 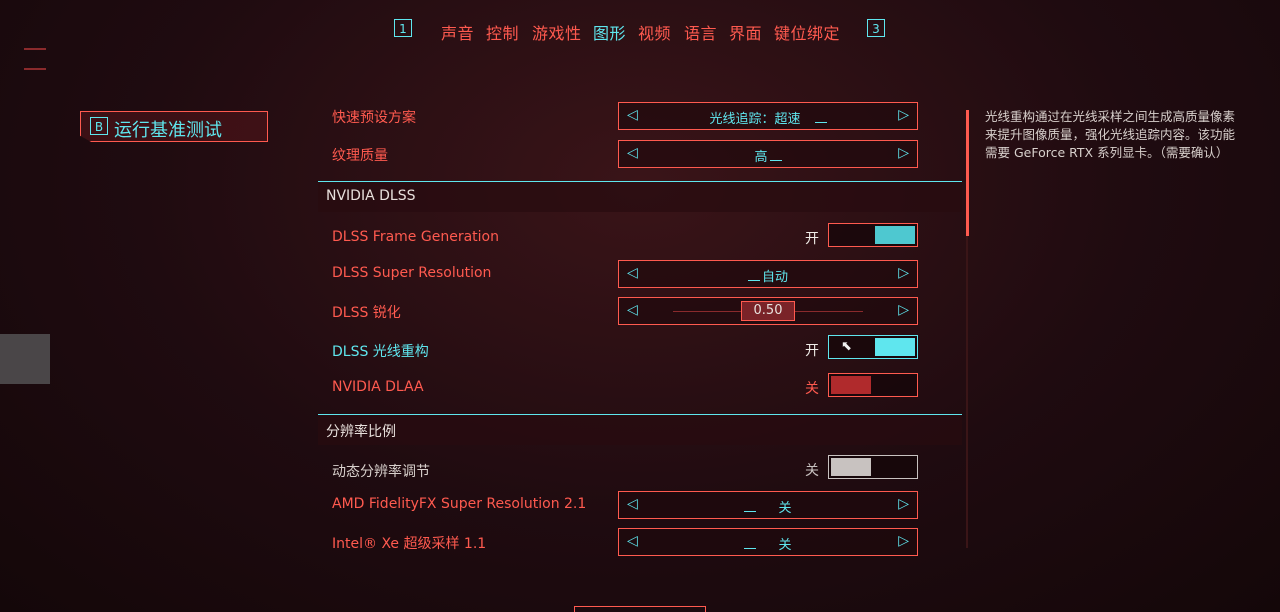 What do you see at coordinates (557, 32) in the screenshot?
I see `tab-gameplay: 游戏性` at bounding box center [557, 32].